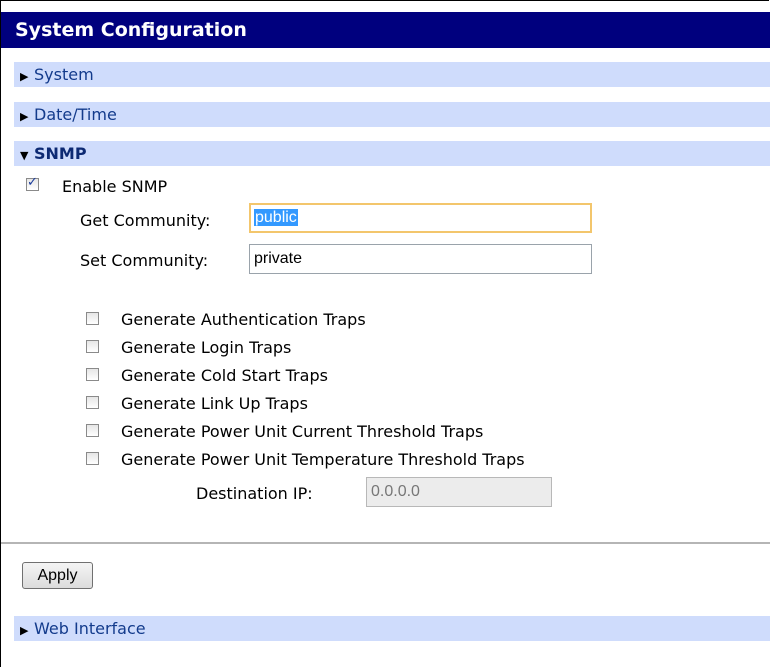 The width and height of the screenshot is (770, 668). What do you see at coordinates (392, 114) in the screenshot?
I see `section-datetime: ▶ Date/Time` at bounding box center [392, 114].